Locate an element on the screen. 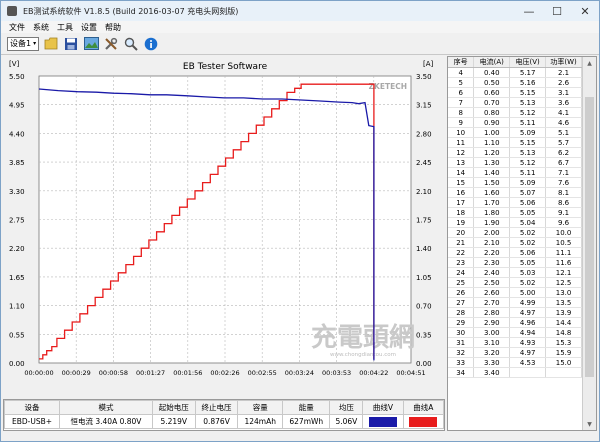 This screenshot has width=600, height=442. menu-tools: 工具 is located at coordinates (65, 27).